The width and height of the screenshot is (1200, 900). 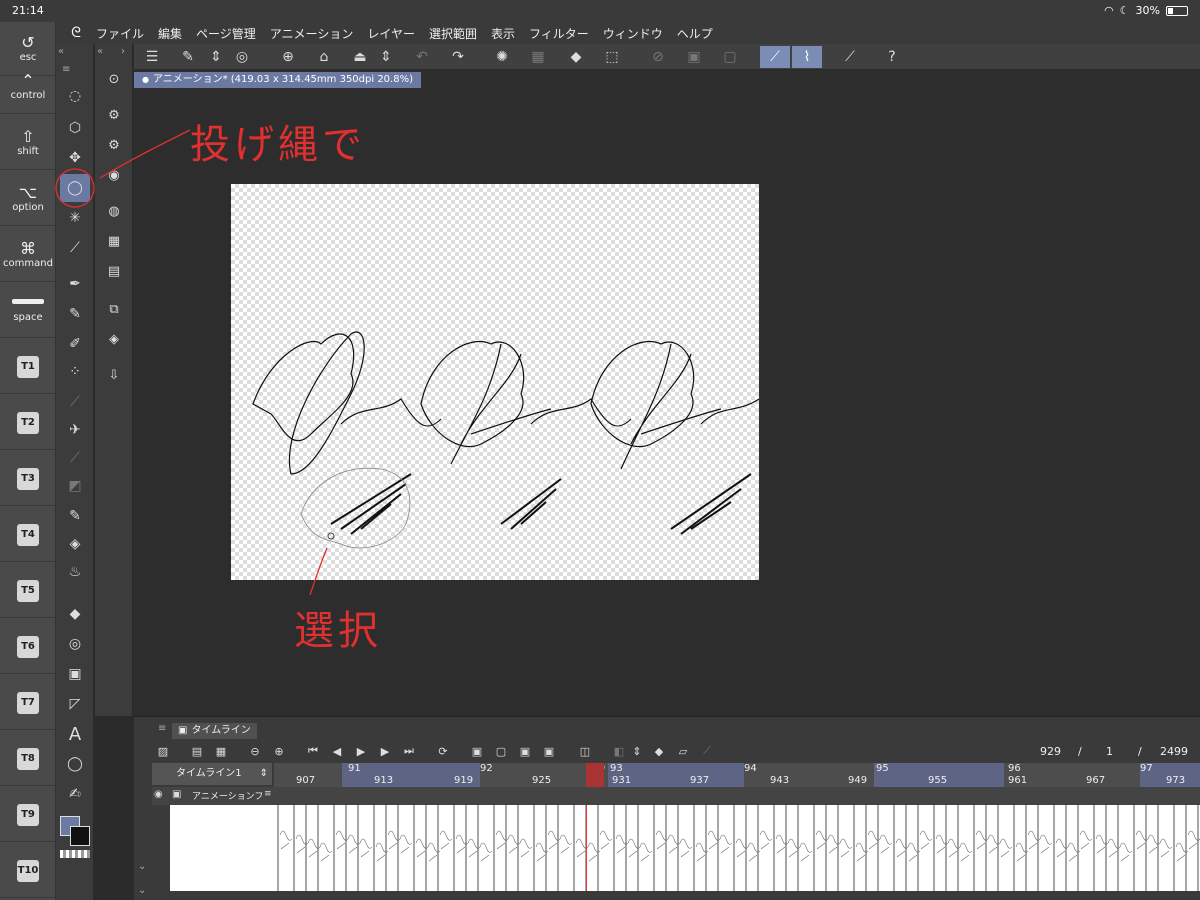 What do you see at coordinates (288, 57) in the screenshot?
I see `new-file-icon: ⊕` at bounding box center [288, 57].